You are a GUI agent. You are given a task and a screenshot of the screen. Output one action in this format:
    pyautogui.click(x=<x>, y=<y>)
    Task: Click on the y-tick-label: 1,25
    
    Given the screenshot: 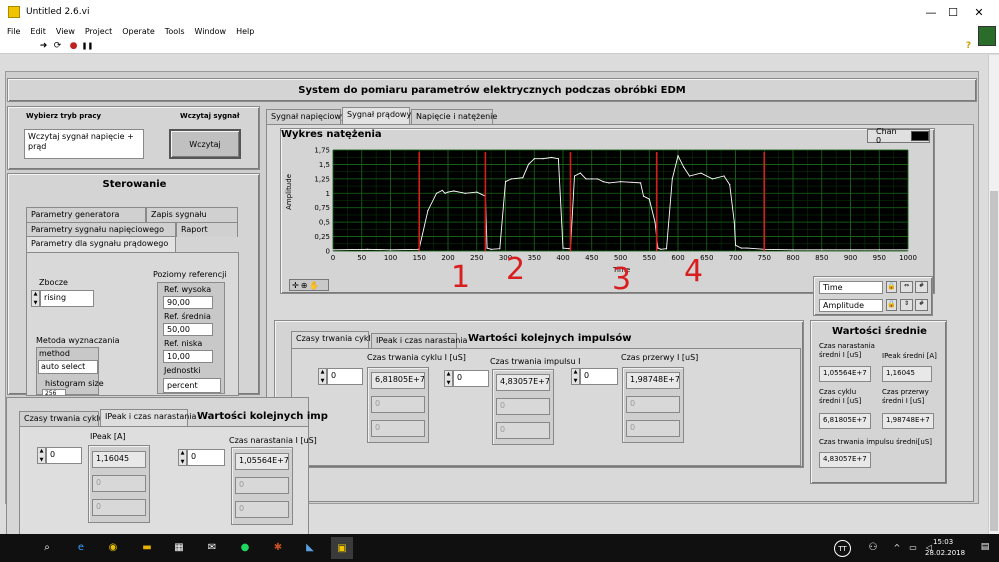 What is the action you would take?
    pyautogui.click(x=322, y=179)
    